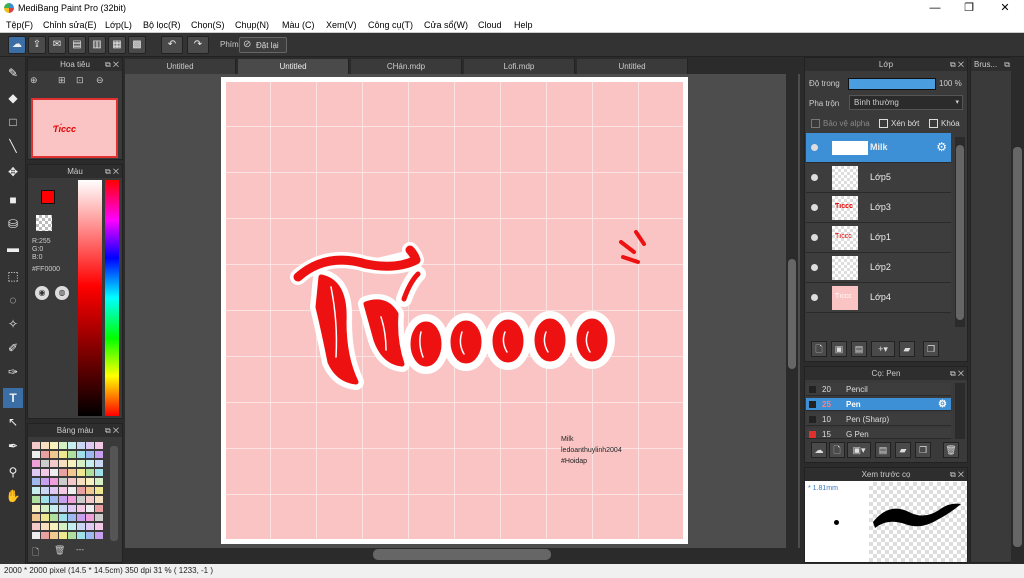  What do you see at coordinates (13, 200) in the screenshot?
I see `fill-rect-tool-icon: ■` at bounding box center [13, 200].